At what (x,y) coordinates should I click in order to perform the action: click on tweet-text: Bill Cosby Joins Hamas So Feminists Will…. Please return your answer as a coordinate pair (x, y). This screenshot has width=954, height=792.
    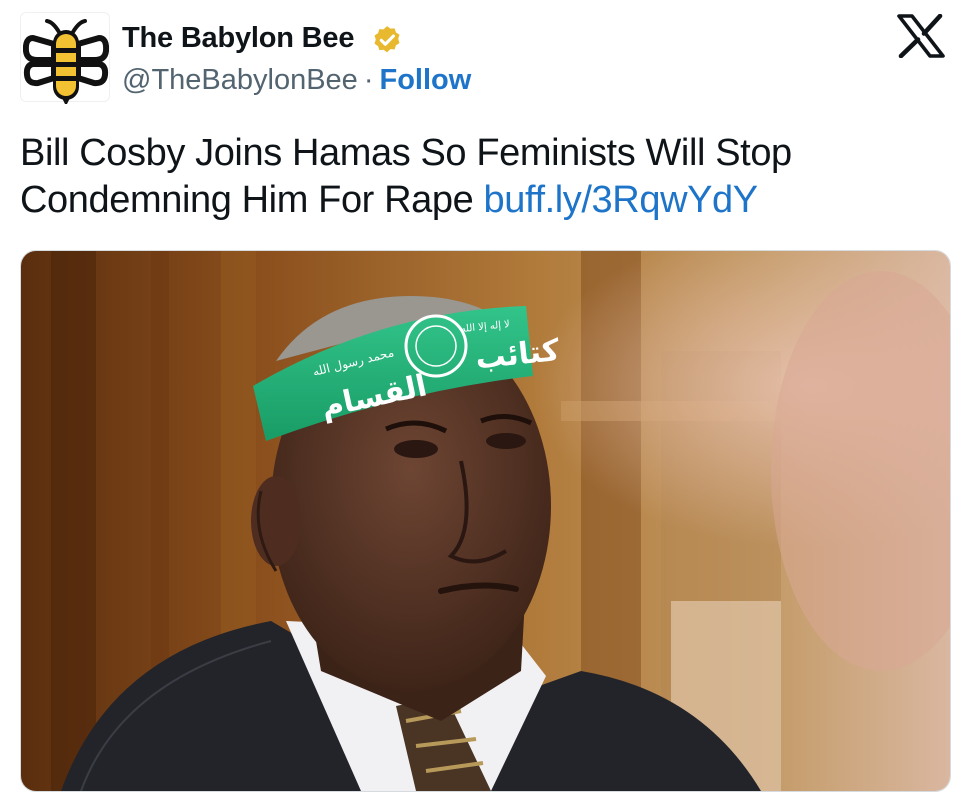
    Looking at the image, I should click on (475, 177).